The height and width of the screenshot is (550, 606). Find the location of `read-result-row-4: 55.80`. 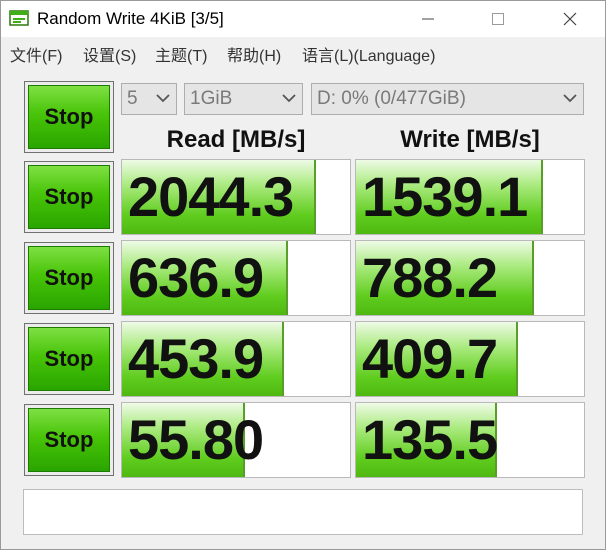

read-result-row-4: 55.80 is located at coordinates (236, 440).